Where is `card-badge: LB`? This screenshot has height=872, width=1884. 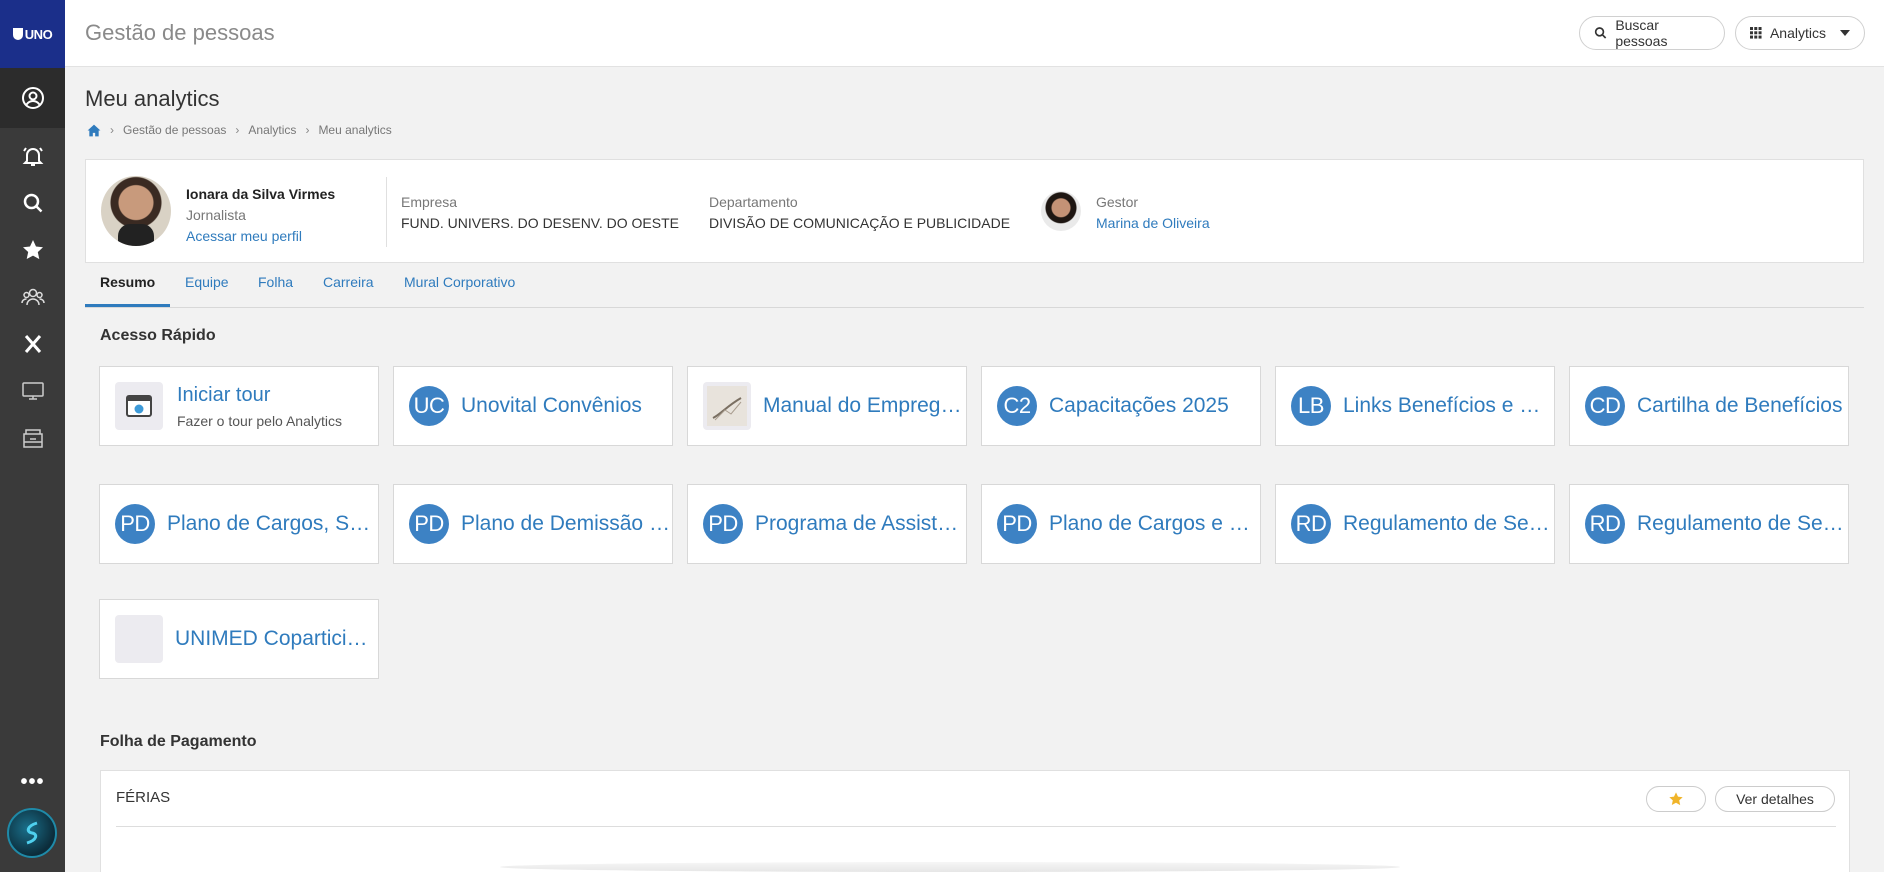
card-badge: LB is located at coordinates (1311, 406).